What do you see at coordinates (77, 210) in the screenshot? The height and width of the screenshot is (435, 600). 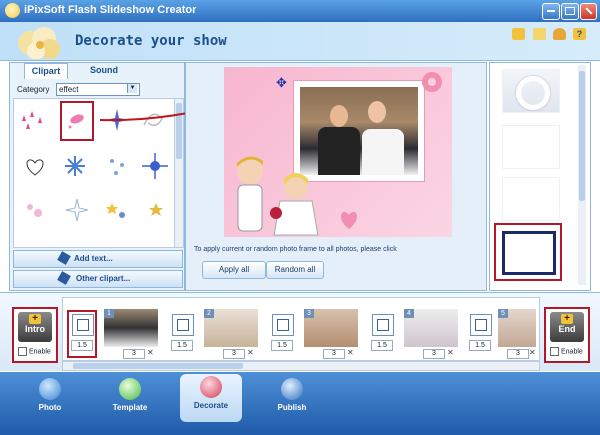 I see `clipart-star-outline-icon` at bounding box center [77, 210].